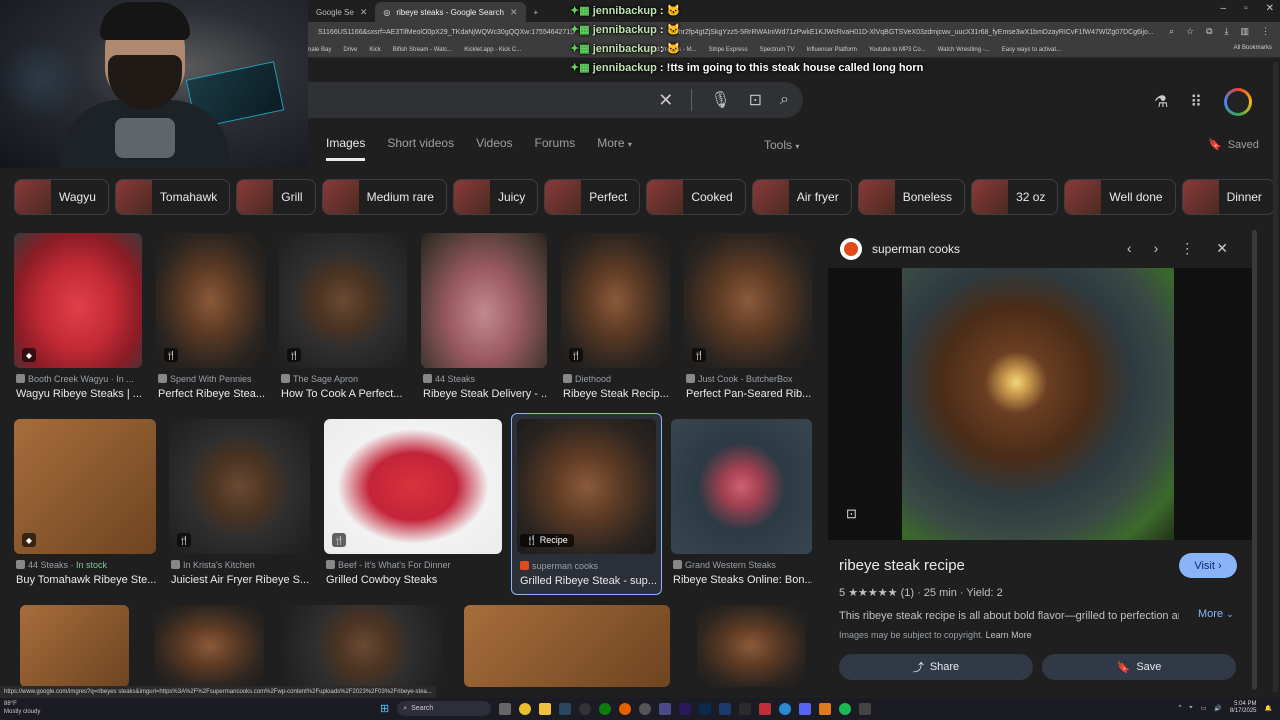  I want to click on windows-start-icon: ⊞, so click(384, 708).